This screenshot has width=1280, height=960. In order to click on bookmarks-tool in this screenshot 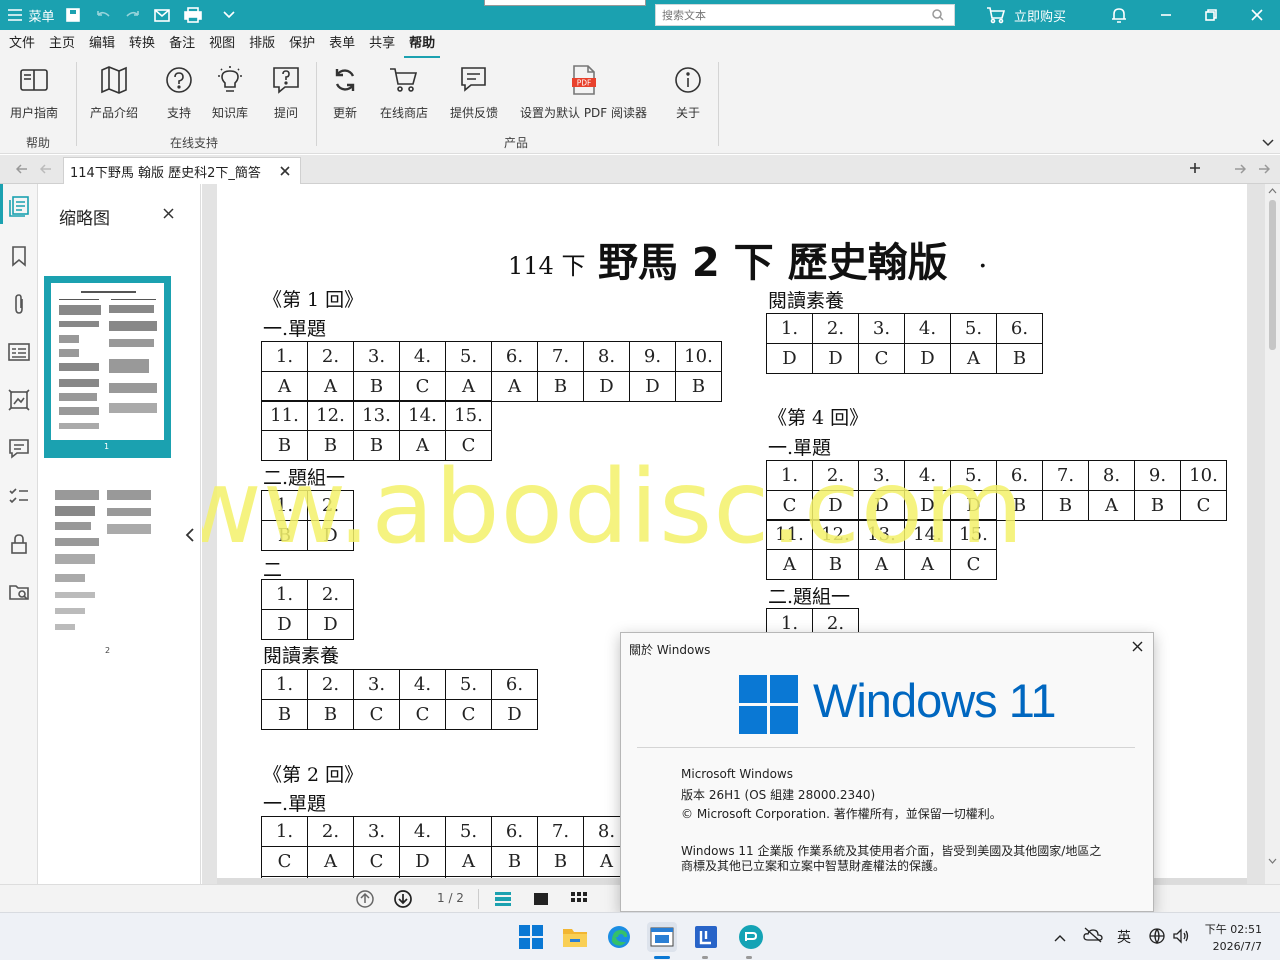, I will do `click(19, 256)`.